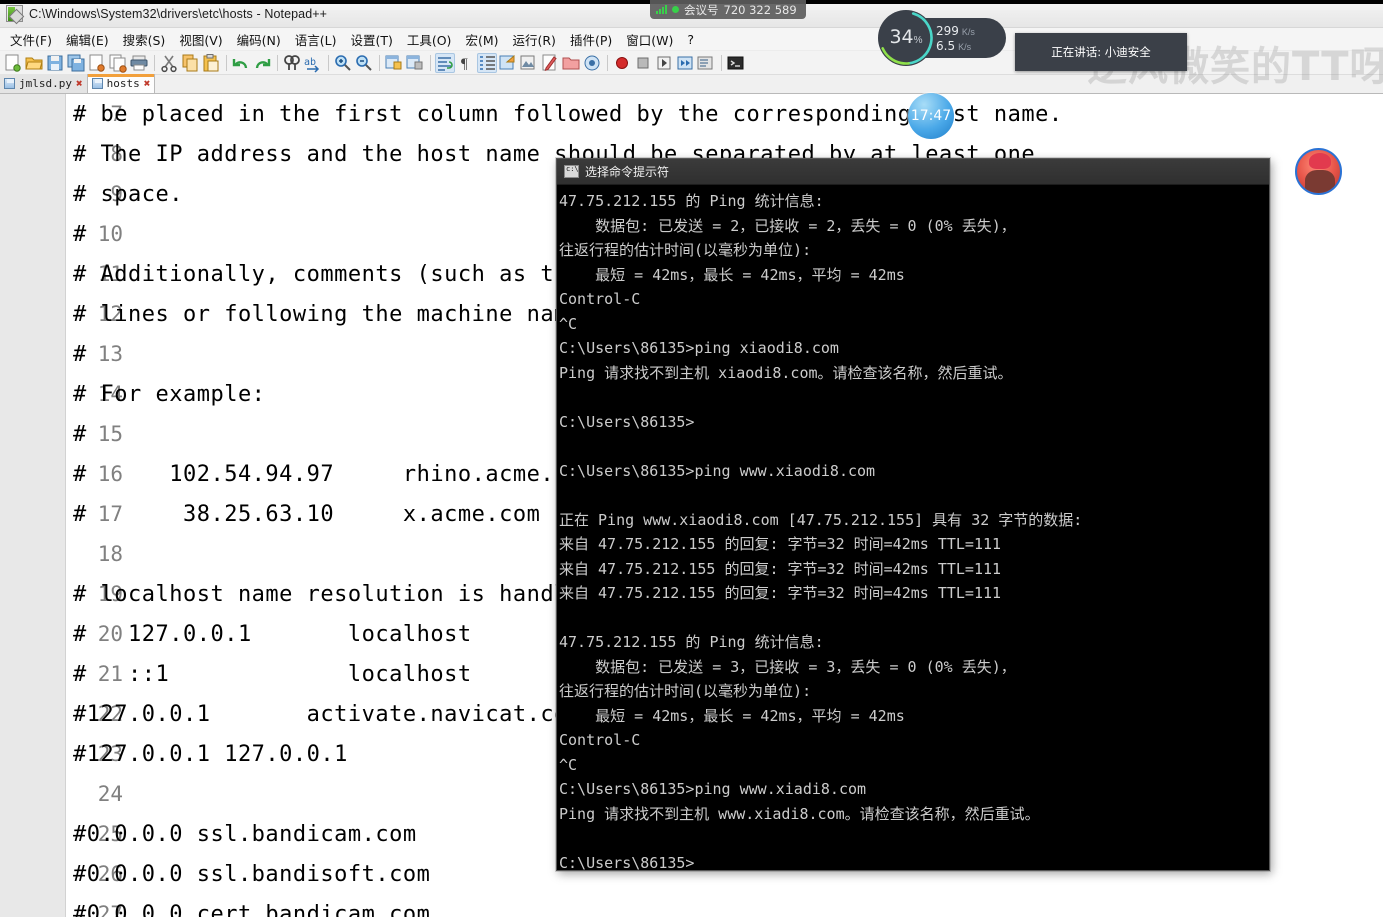 Image resolution: width=1383 pixels, height=917 pixels. Describe the element at coordinates (200, 39) in the screenshot. I see `menu-view: 视图(V)` at that location.